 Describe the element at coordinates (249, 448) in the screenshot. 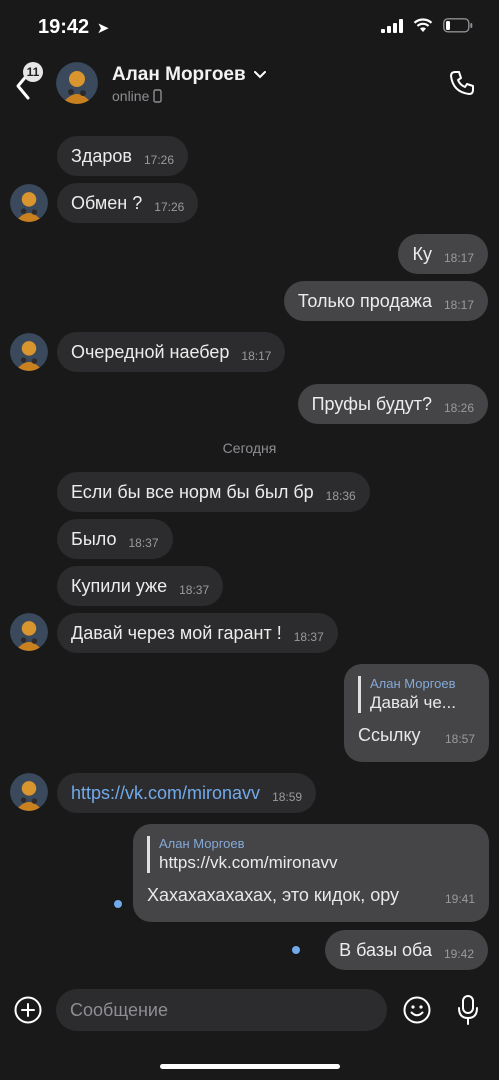

I see `date-separator: Сегодня` at that location.